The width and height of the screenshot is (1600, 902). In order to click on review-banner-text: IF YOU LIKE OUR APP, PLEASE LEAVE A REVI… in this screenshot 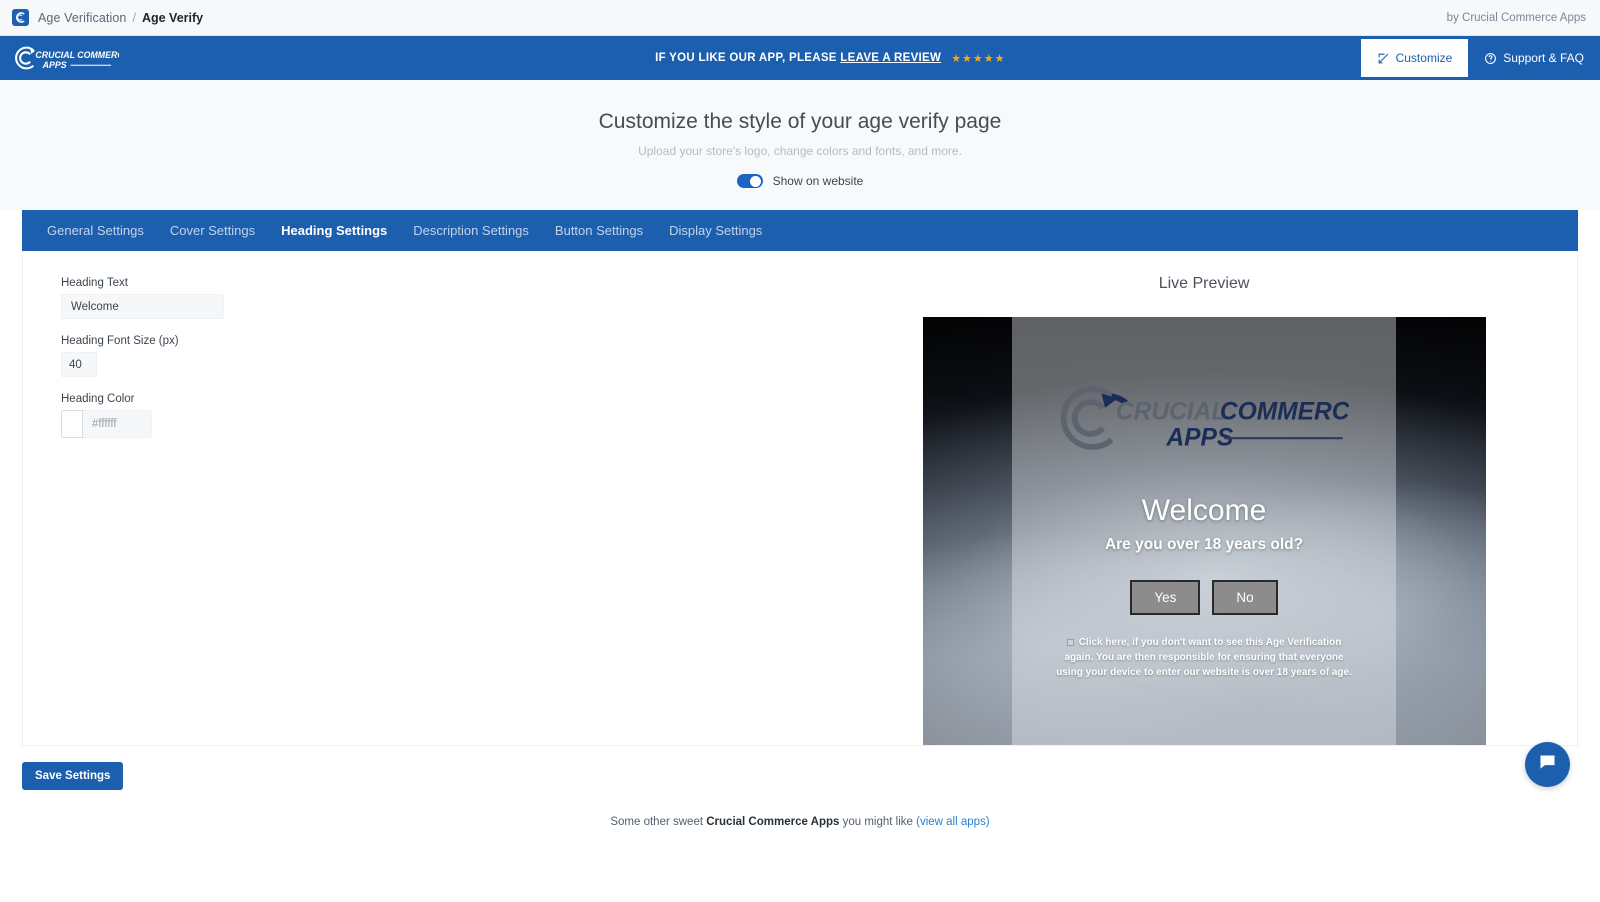, I will do `click(798, 58)`.